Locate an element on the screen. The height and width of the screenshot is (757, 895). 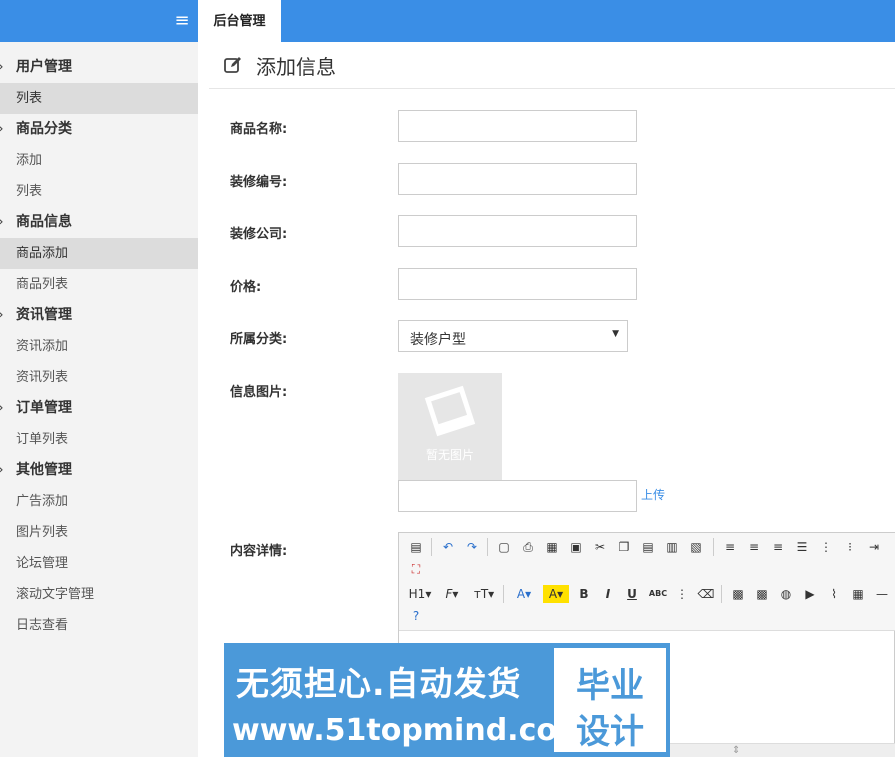
watermark-banner: 无须担心.自动发货 www.51topmind.com 毕业 设计 is located at coordinates (447, 700).